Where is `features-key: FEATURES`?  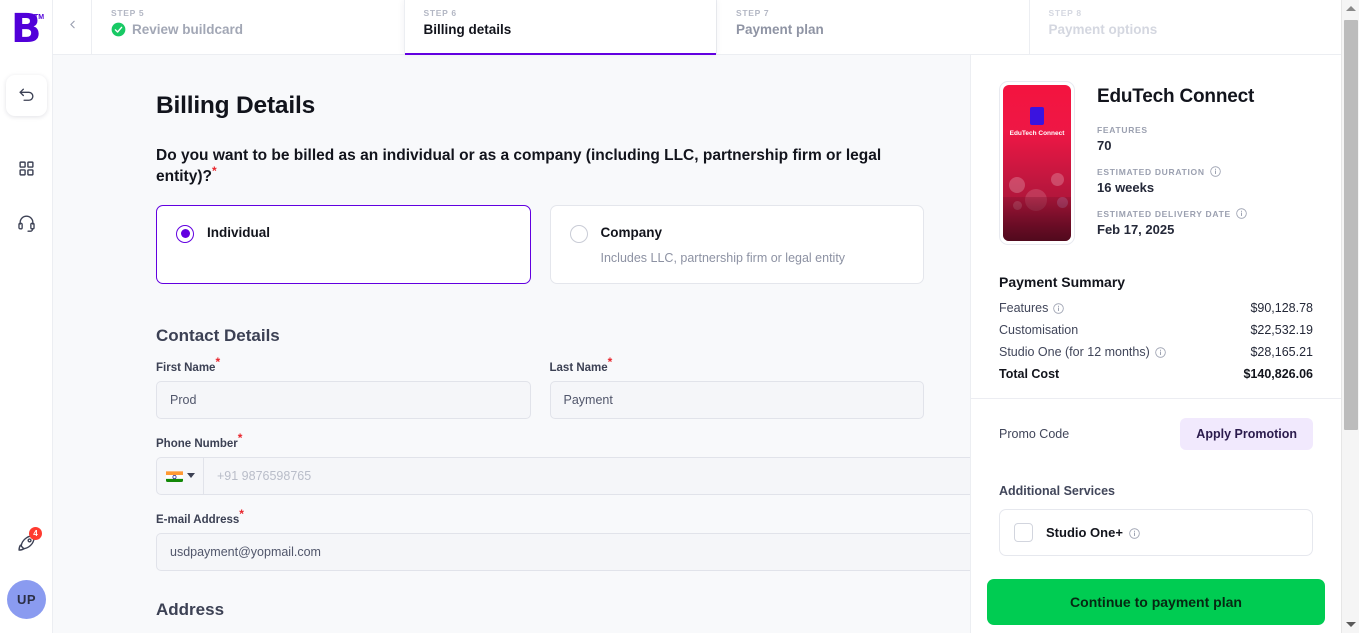 features-key: FEATURES is located at coordinates (1122, 130).